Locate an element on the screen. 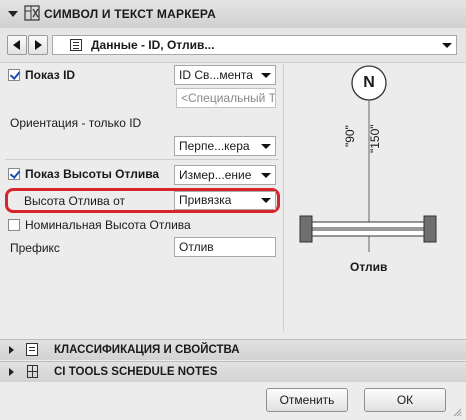 Image resolution: width=466 pixels, height=420 pixels. dimension-label-150: "150" is located at coordinates (375, 138).